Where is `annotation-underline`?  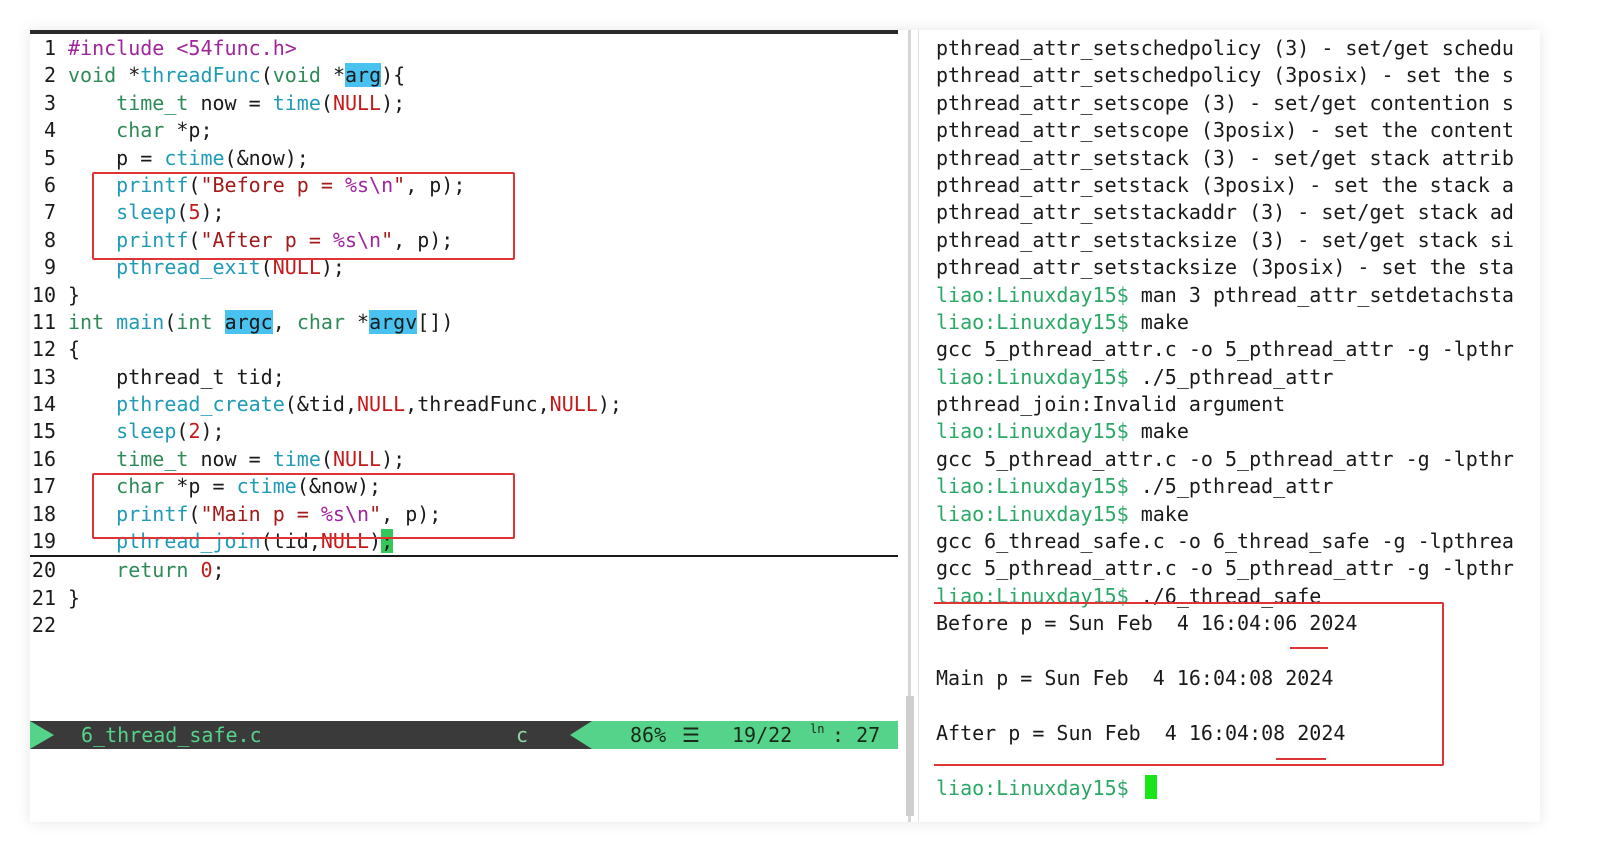 annotation-underline is located at coordinates (1309, 648).